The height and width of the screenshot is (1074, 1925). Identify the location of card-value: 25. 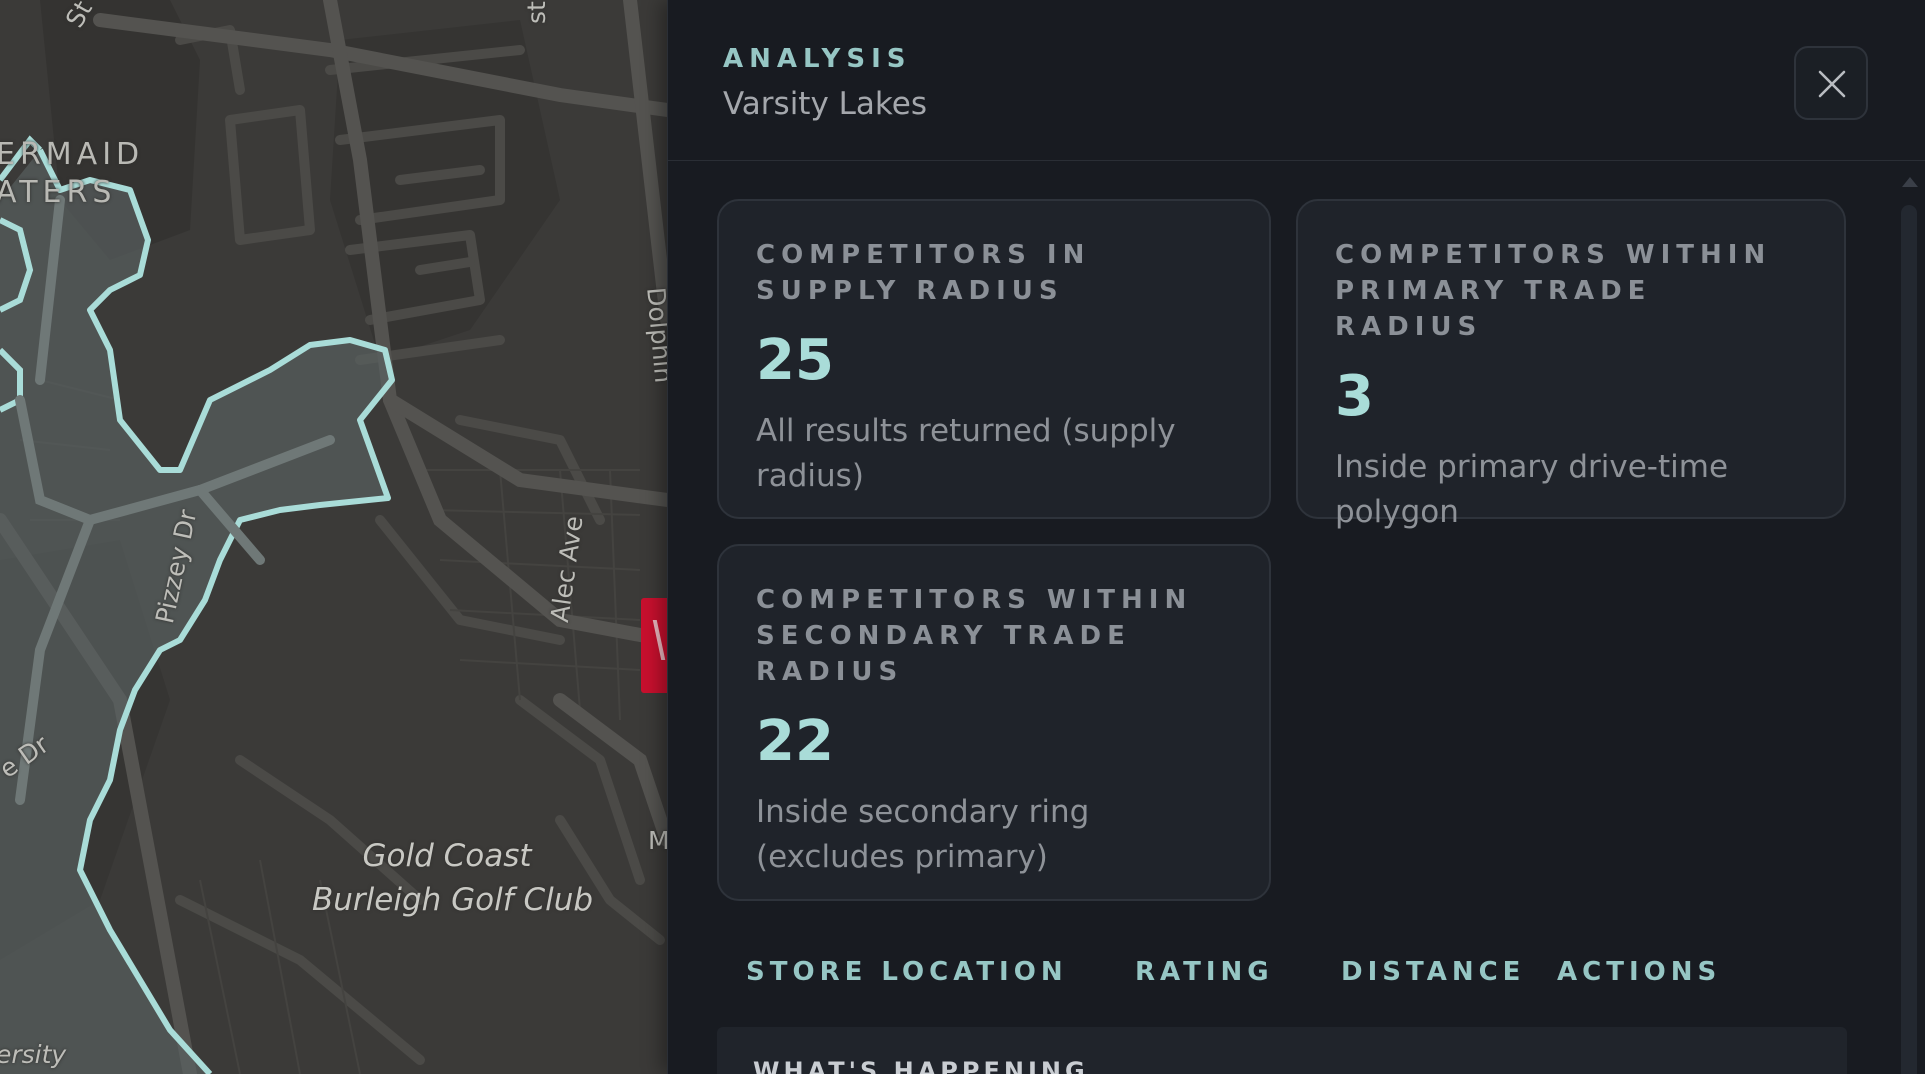
(795, 360).